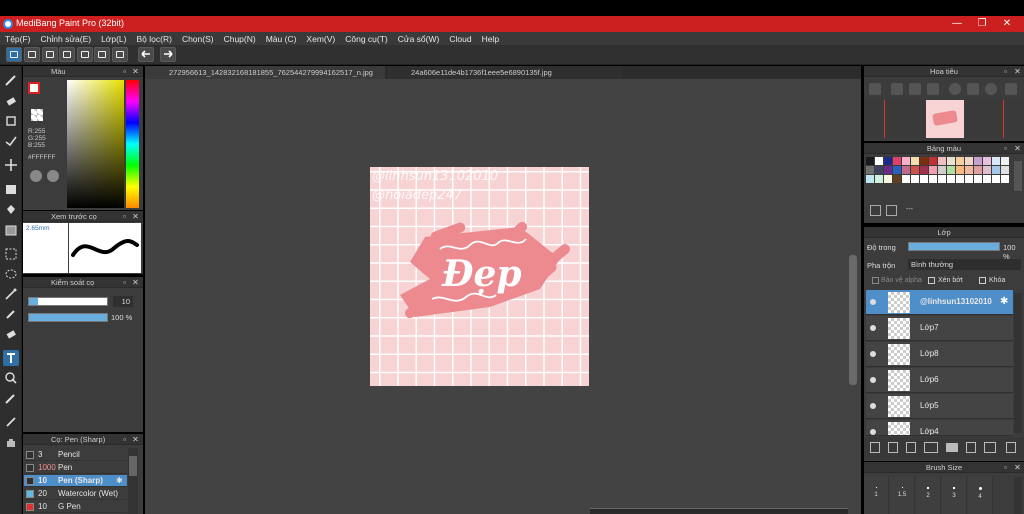  What do you see at coordinates (1011, 89) in the screenshot?
I see `reset-icon` at bounding box center [1011, 89].